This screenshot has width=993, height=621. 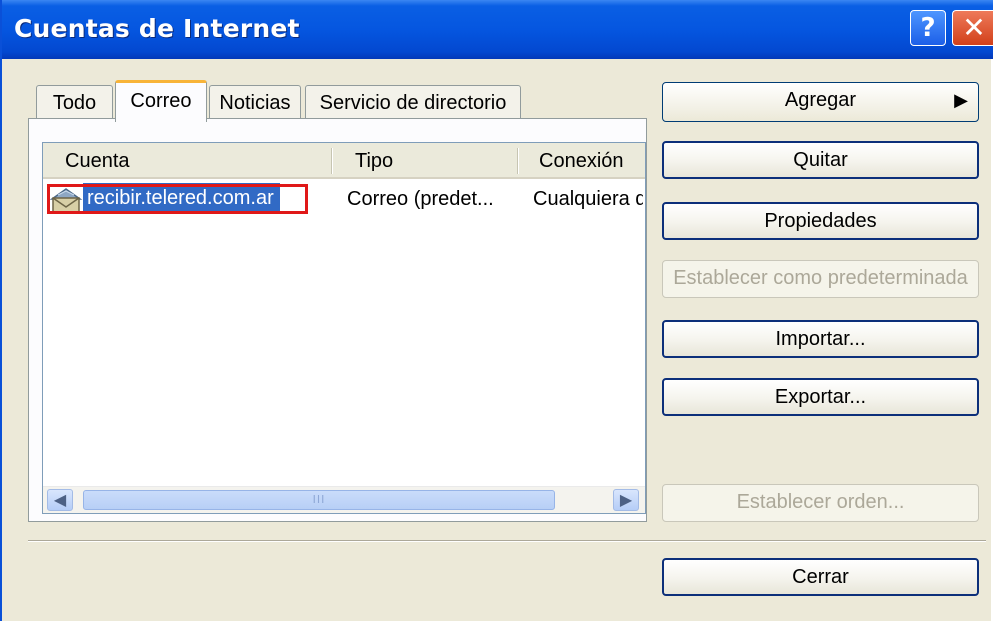 What do you see at coordinates (74, 102) in the screenshot?
I see `tab-todo: Todo` at bounding box center [74, 102].